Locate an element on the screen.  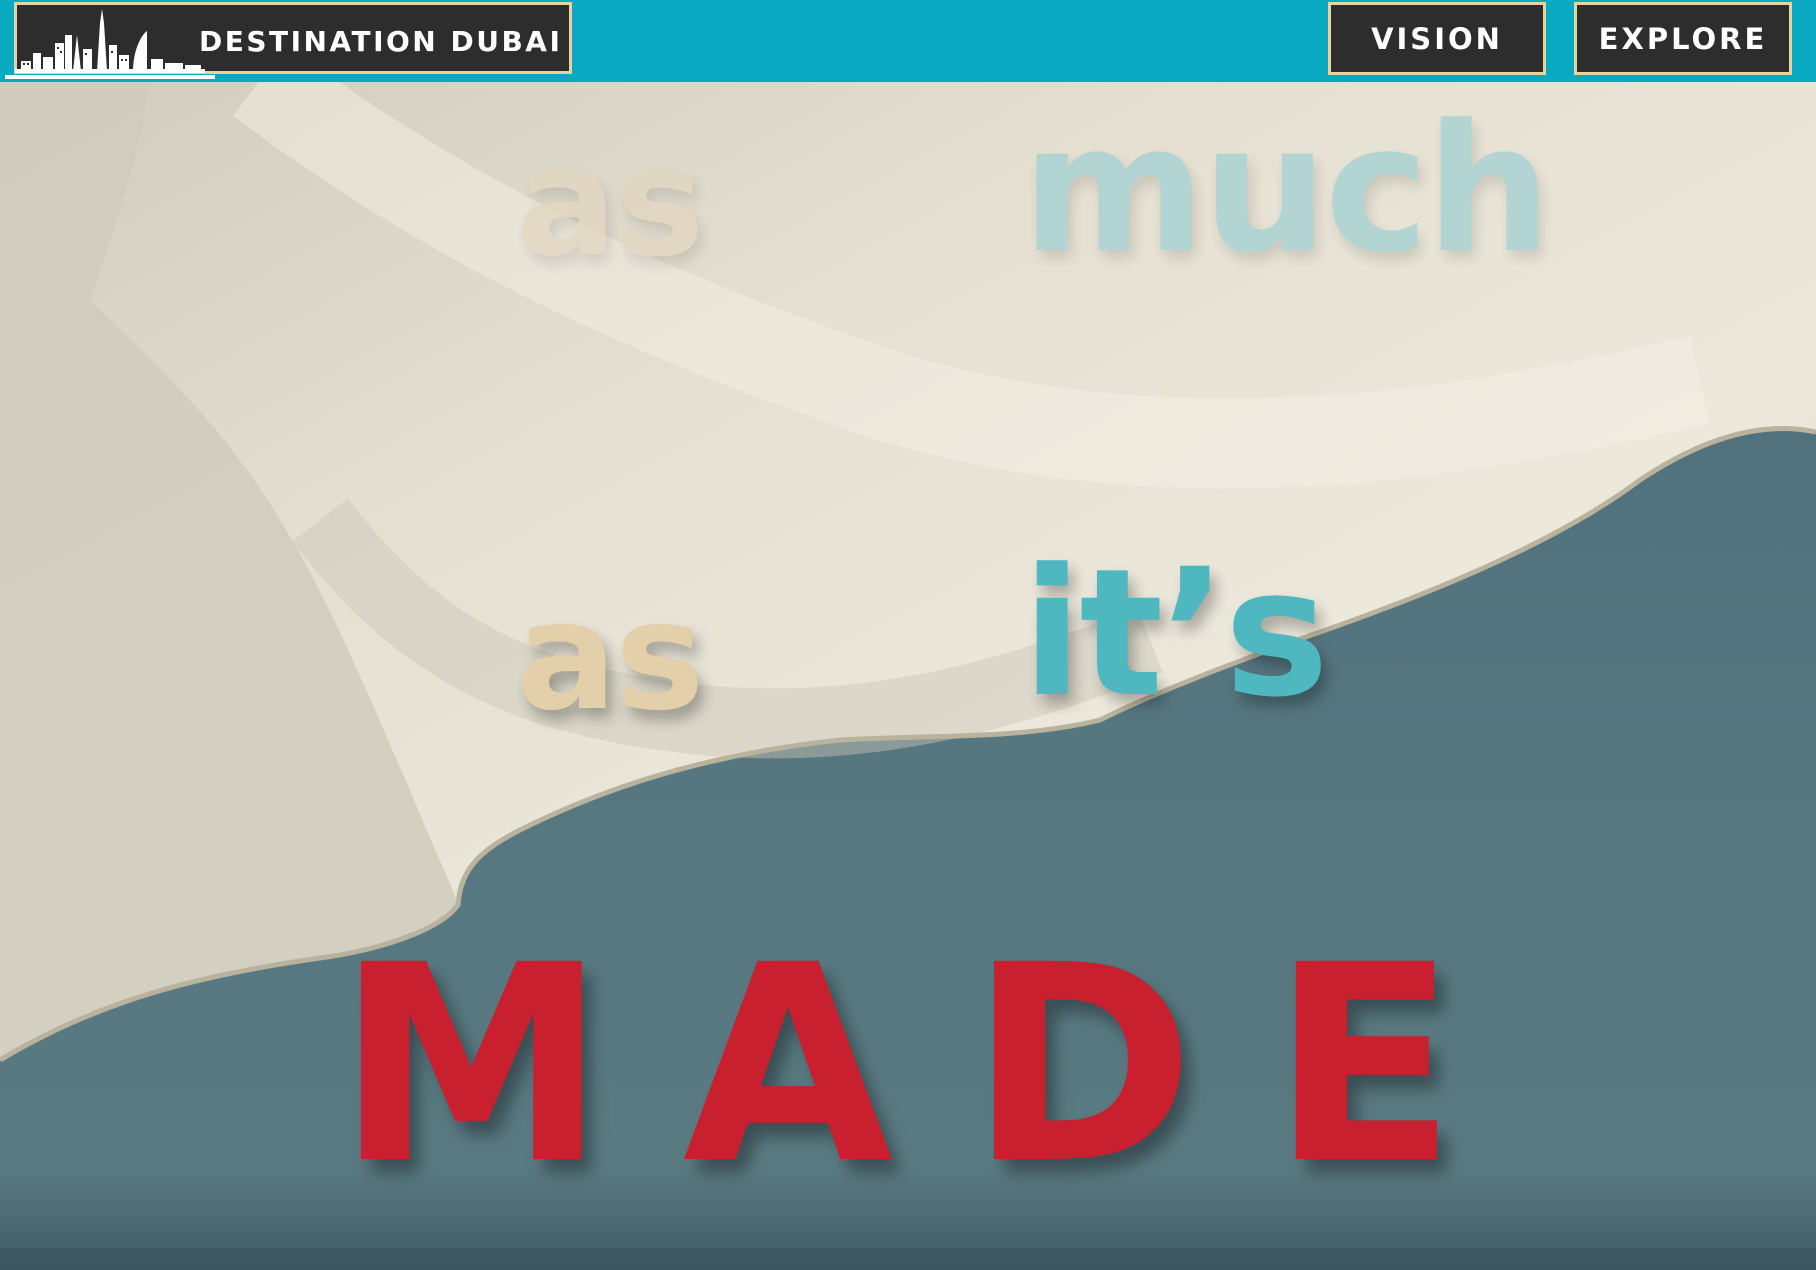
word-much: much is located at coordinates (1286, 189).